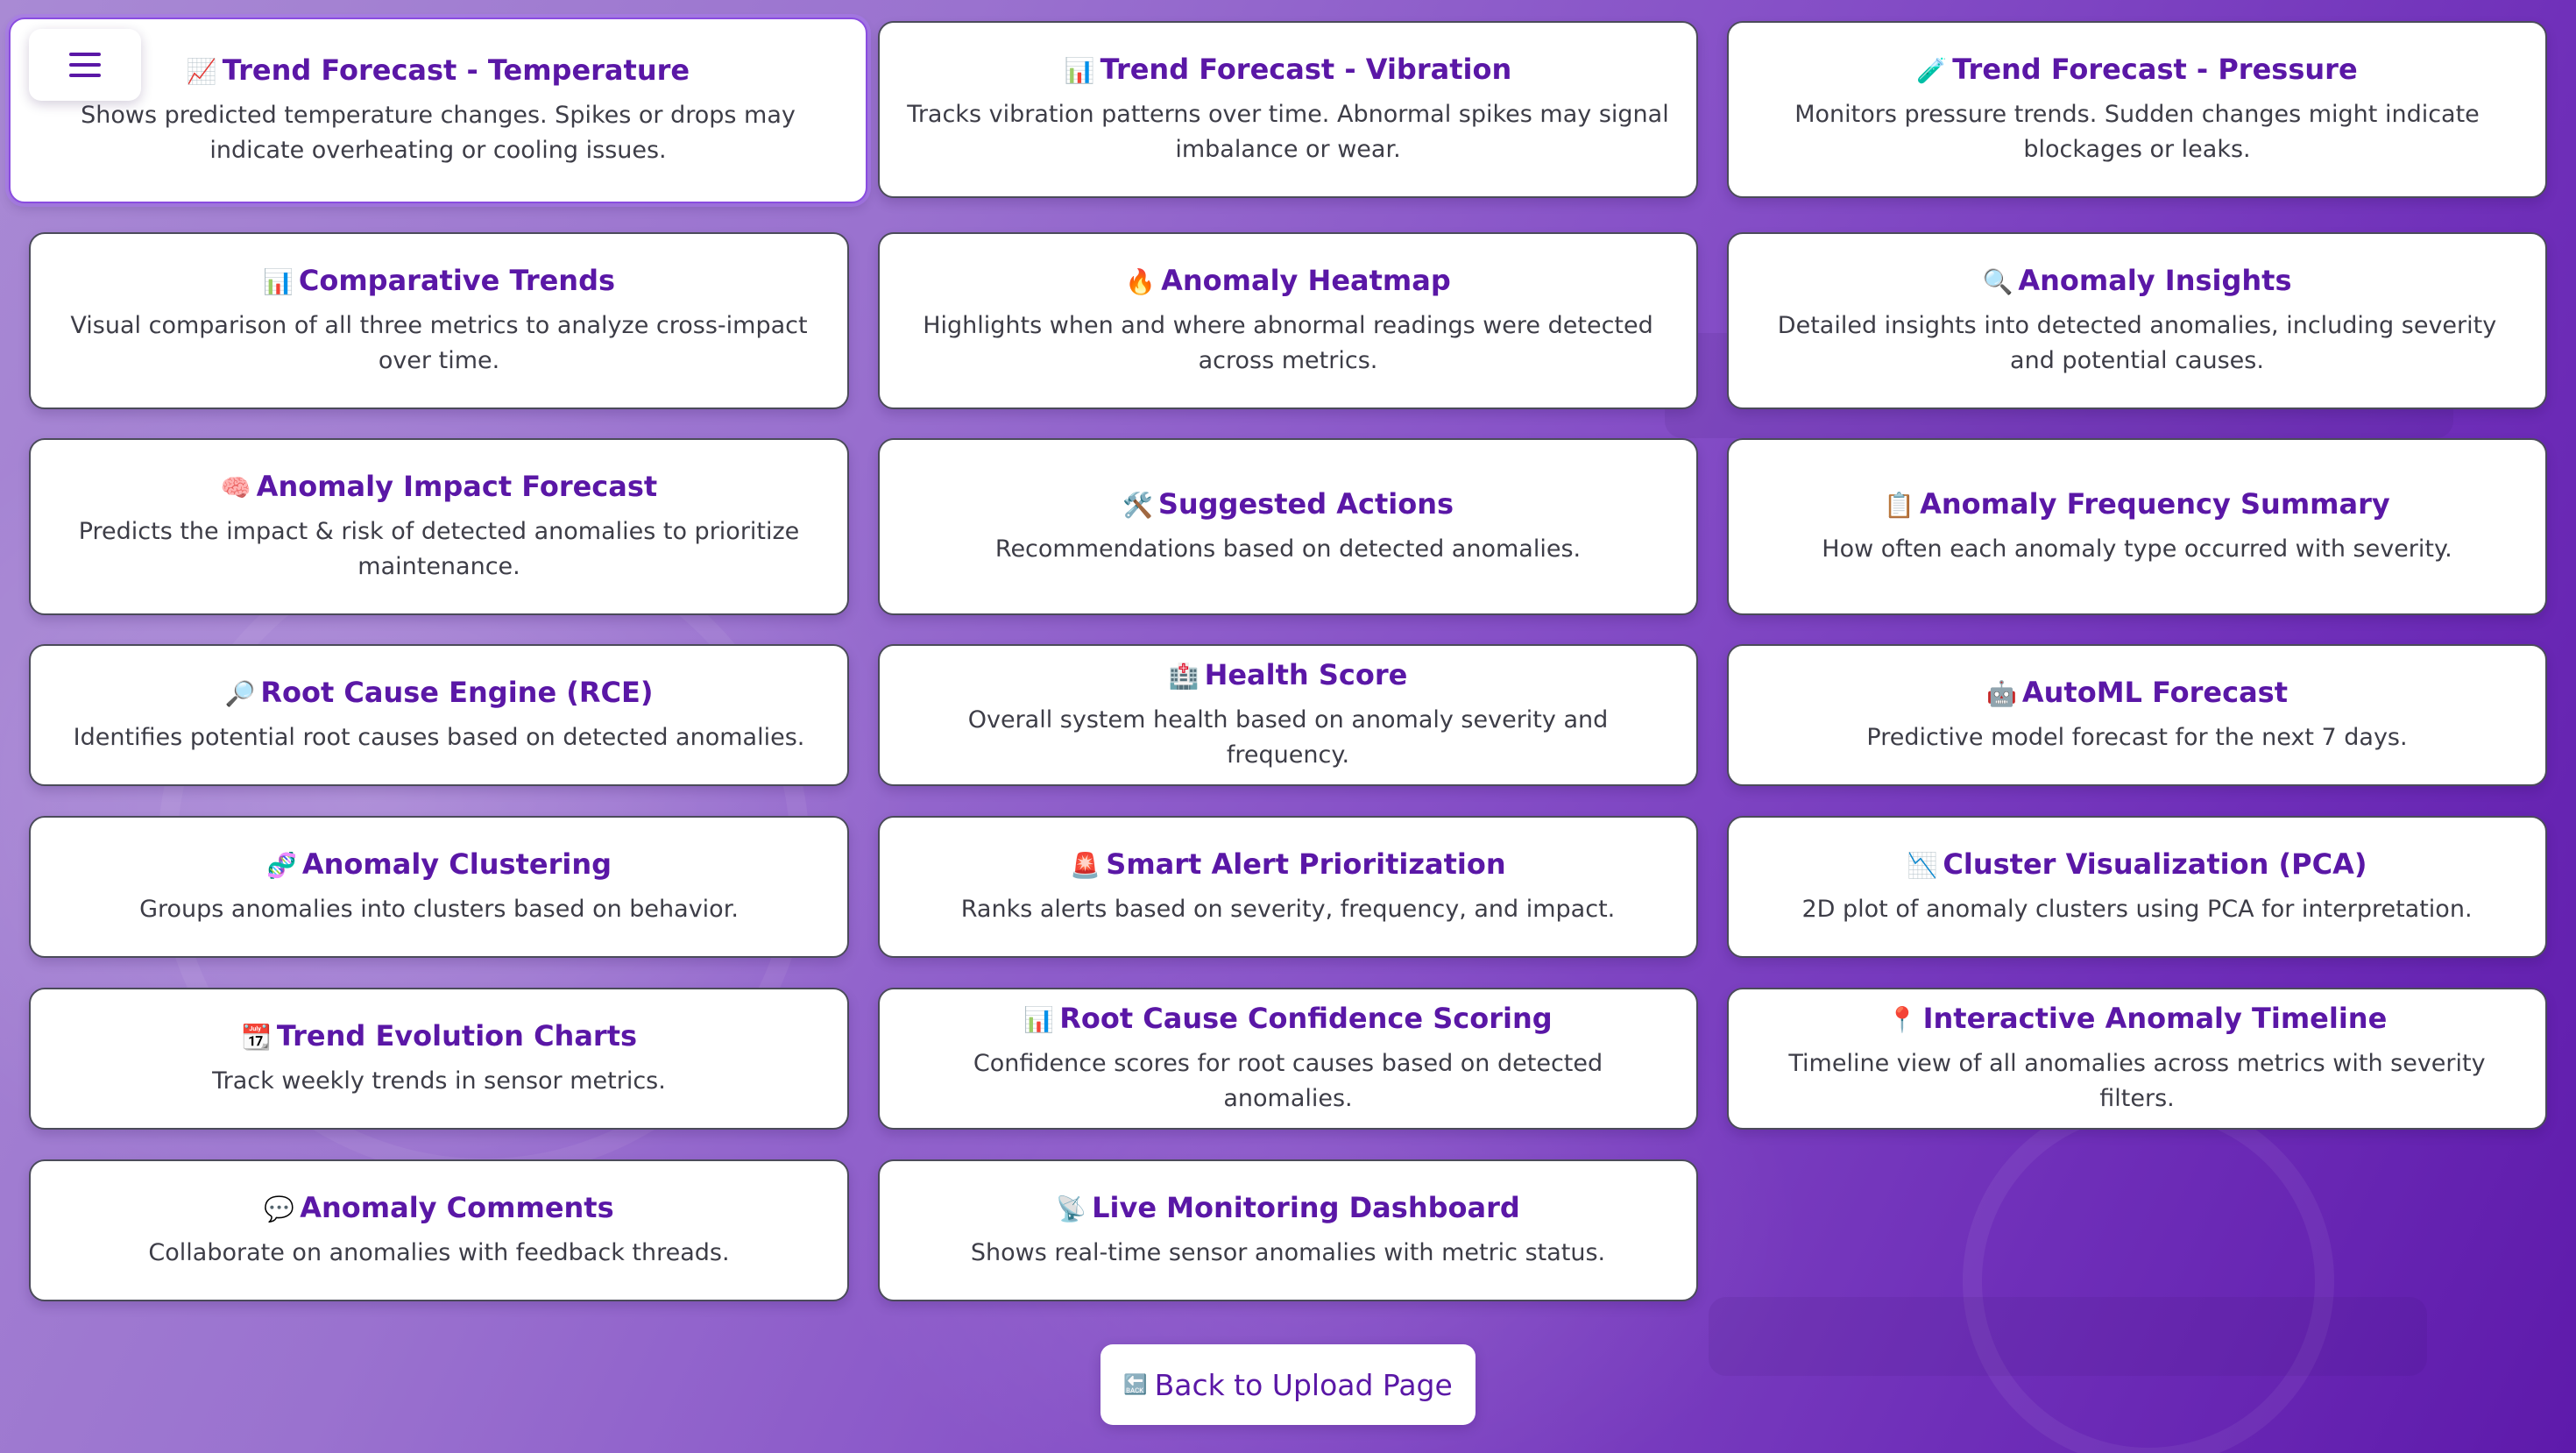 The height and width of the screenshot is (1453, 2576). What do you see at coordinates (1306, 69) in the screenshot?
I see `card-title: Trend Forecast - Vibration` at bounding box center [1306, 69].